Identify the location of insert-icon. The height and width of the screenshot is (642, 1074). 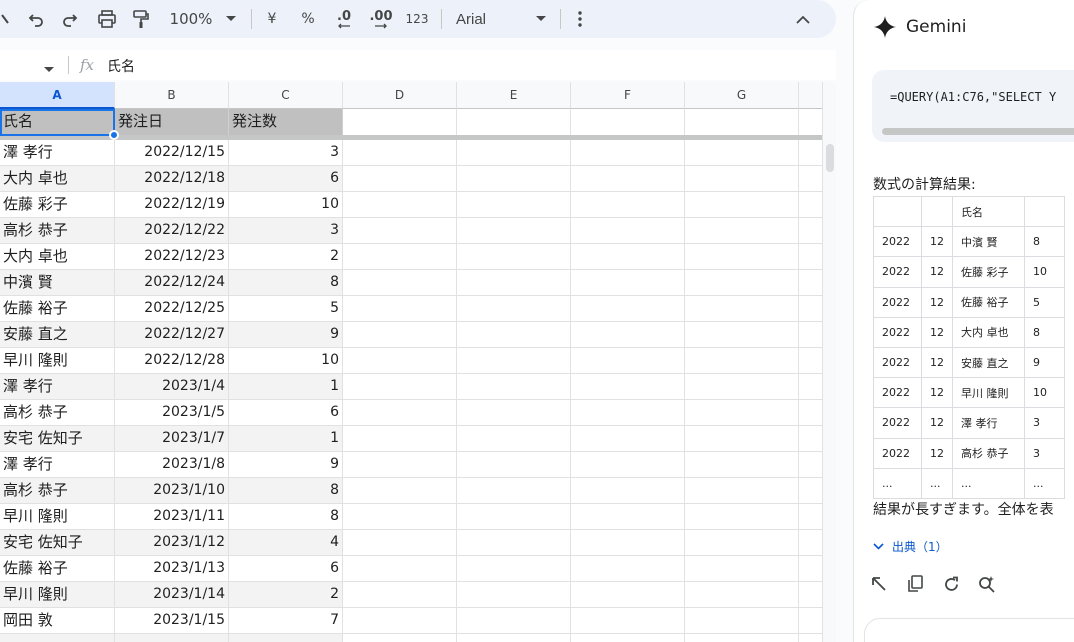
(879, 584).